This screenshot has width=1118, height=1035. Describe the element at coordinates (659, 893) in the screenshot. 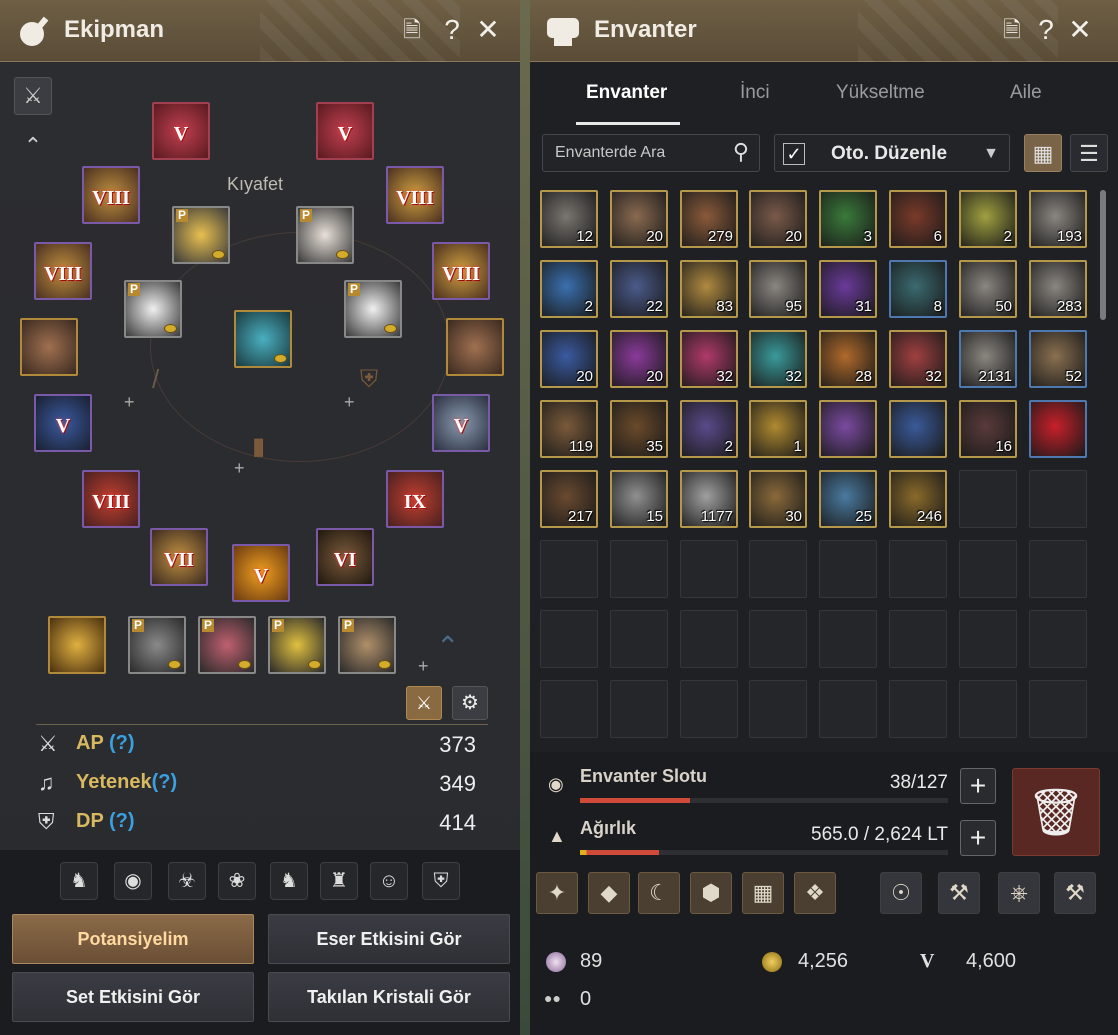

I see `moon-icon: ☾` at that location.